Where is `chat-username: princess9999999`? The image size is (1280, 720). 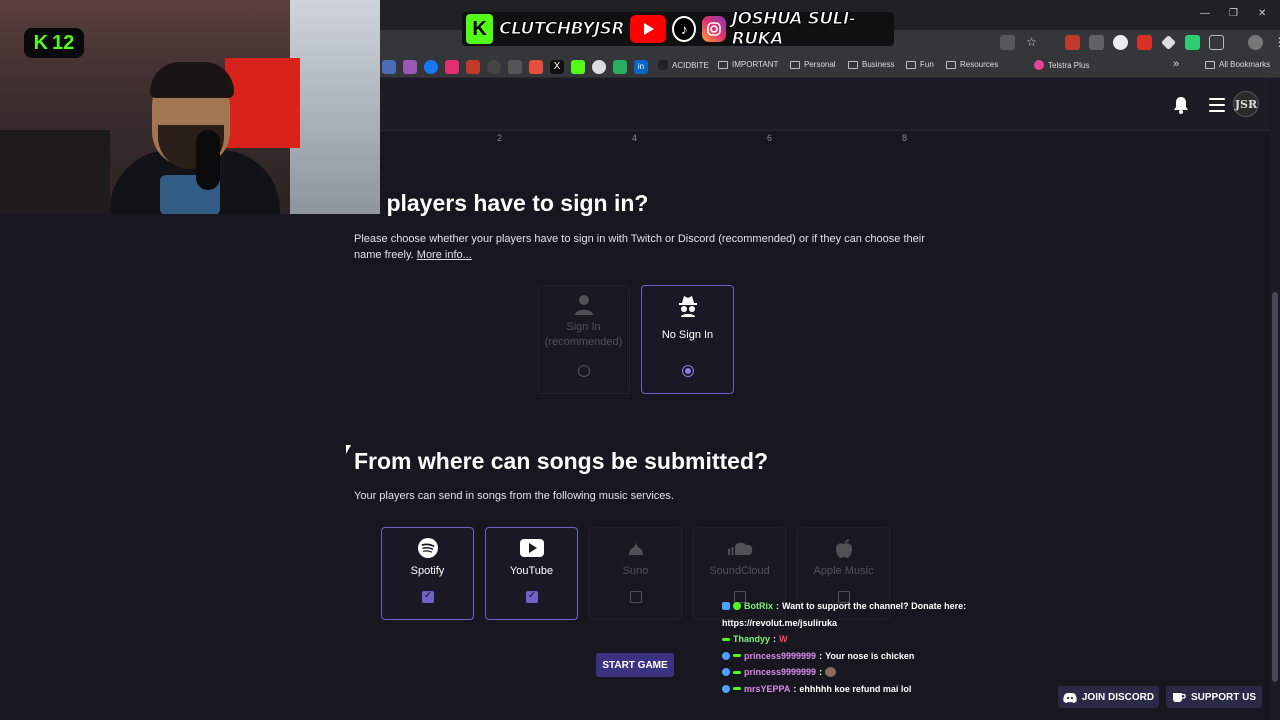 chat-username: princess9999999 is located at coordinates (780, 655).